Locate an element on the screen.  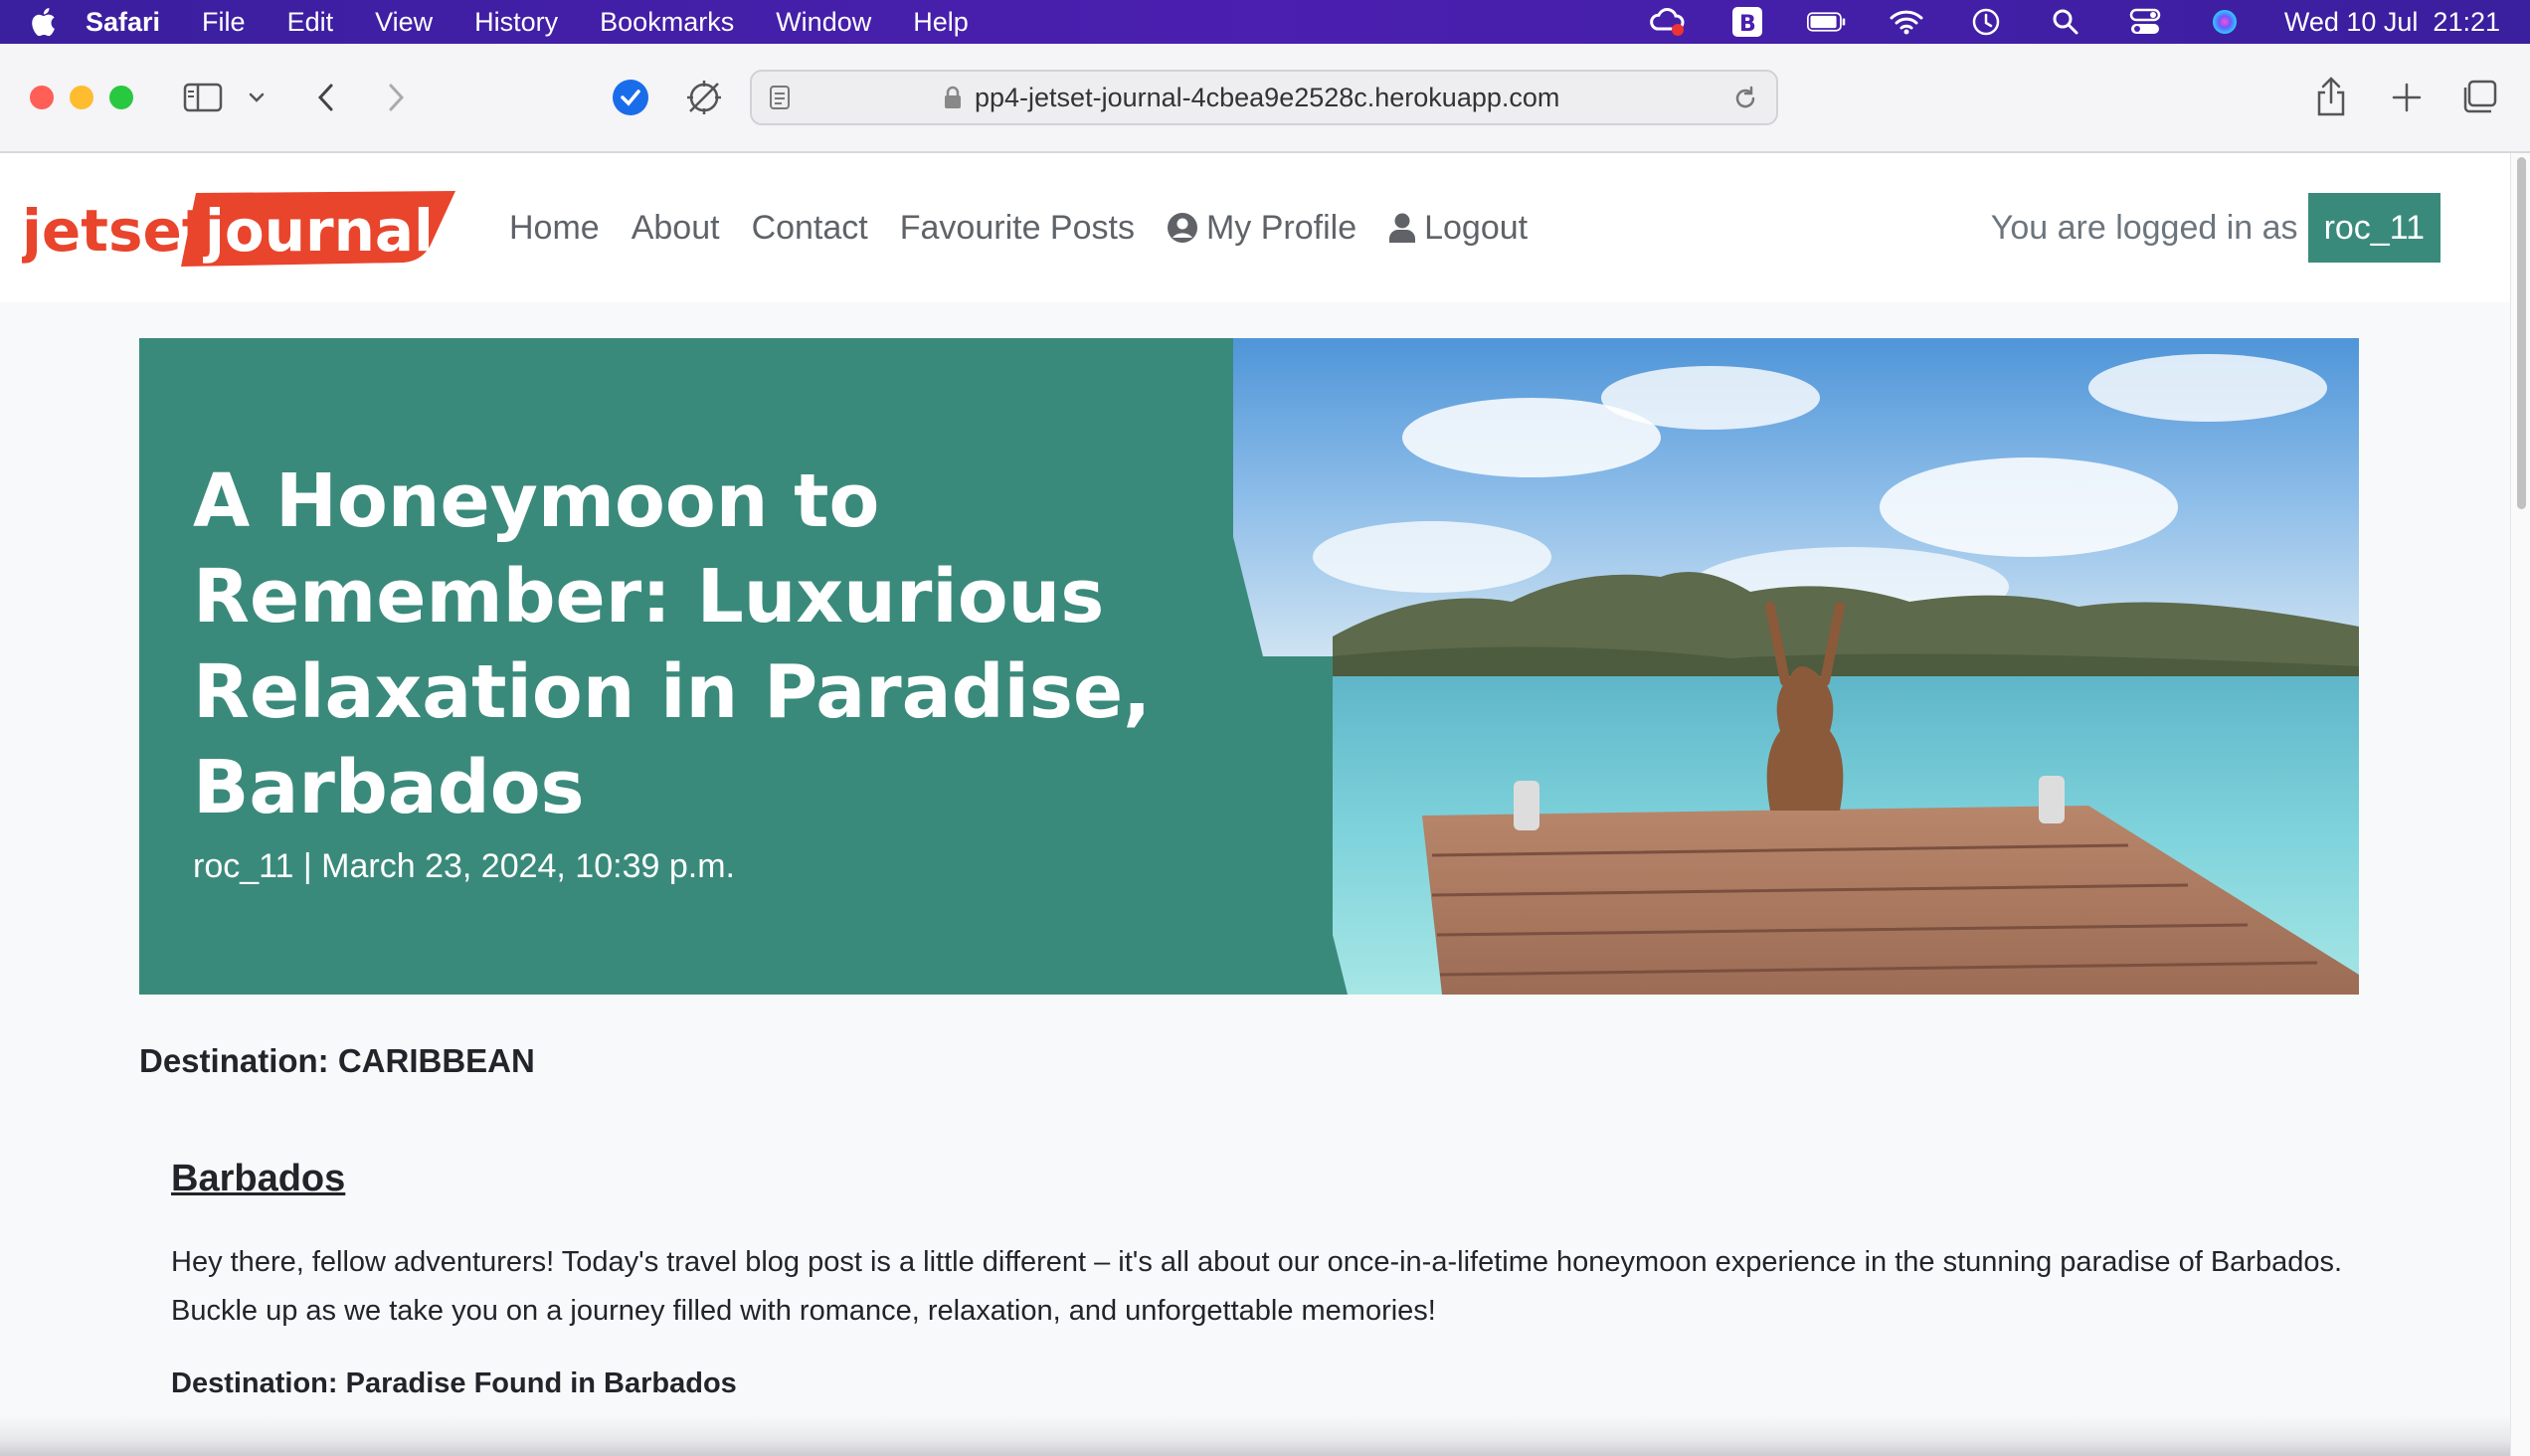
svg-text: B is located at coordinates (1747, 24).